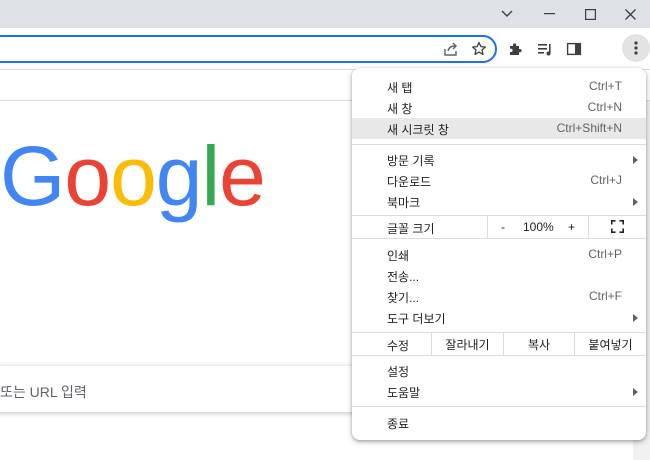 This screenshot has width=650, height=460. Describe the element at coordinates (538, 344) in the screenshot. I see `copy-button: 복사` at that location.